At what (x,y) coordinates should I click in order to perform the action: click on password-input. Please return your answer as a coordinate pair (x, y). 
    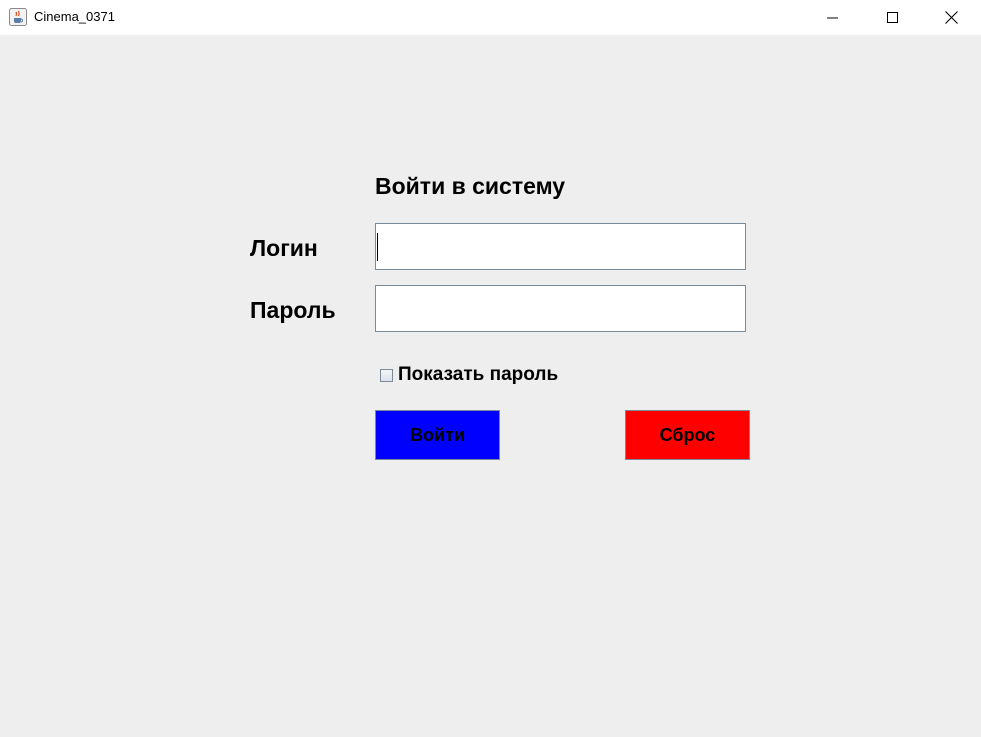
    Looking at the image, I should click on (560, 308).